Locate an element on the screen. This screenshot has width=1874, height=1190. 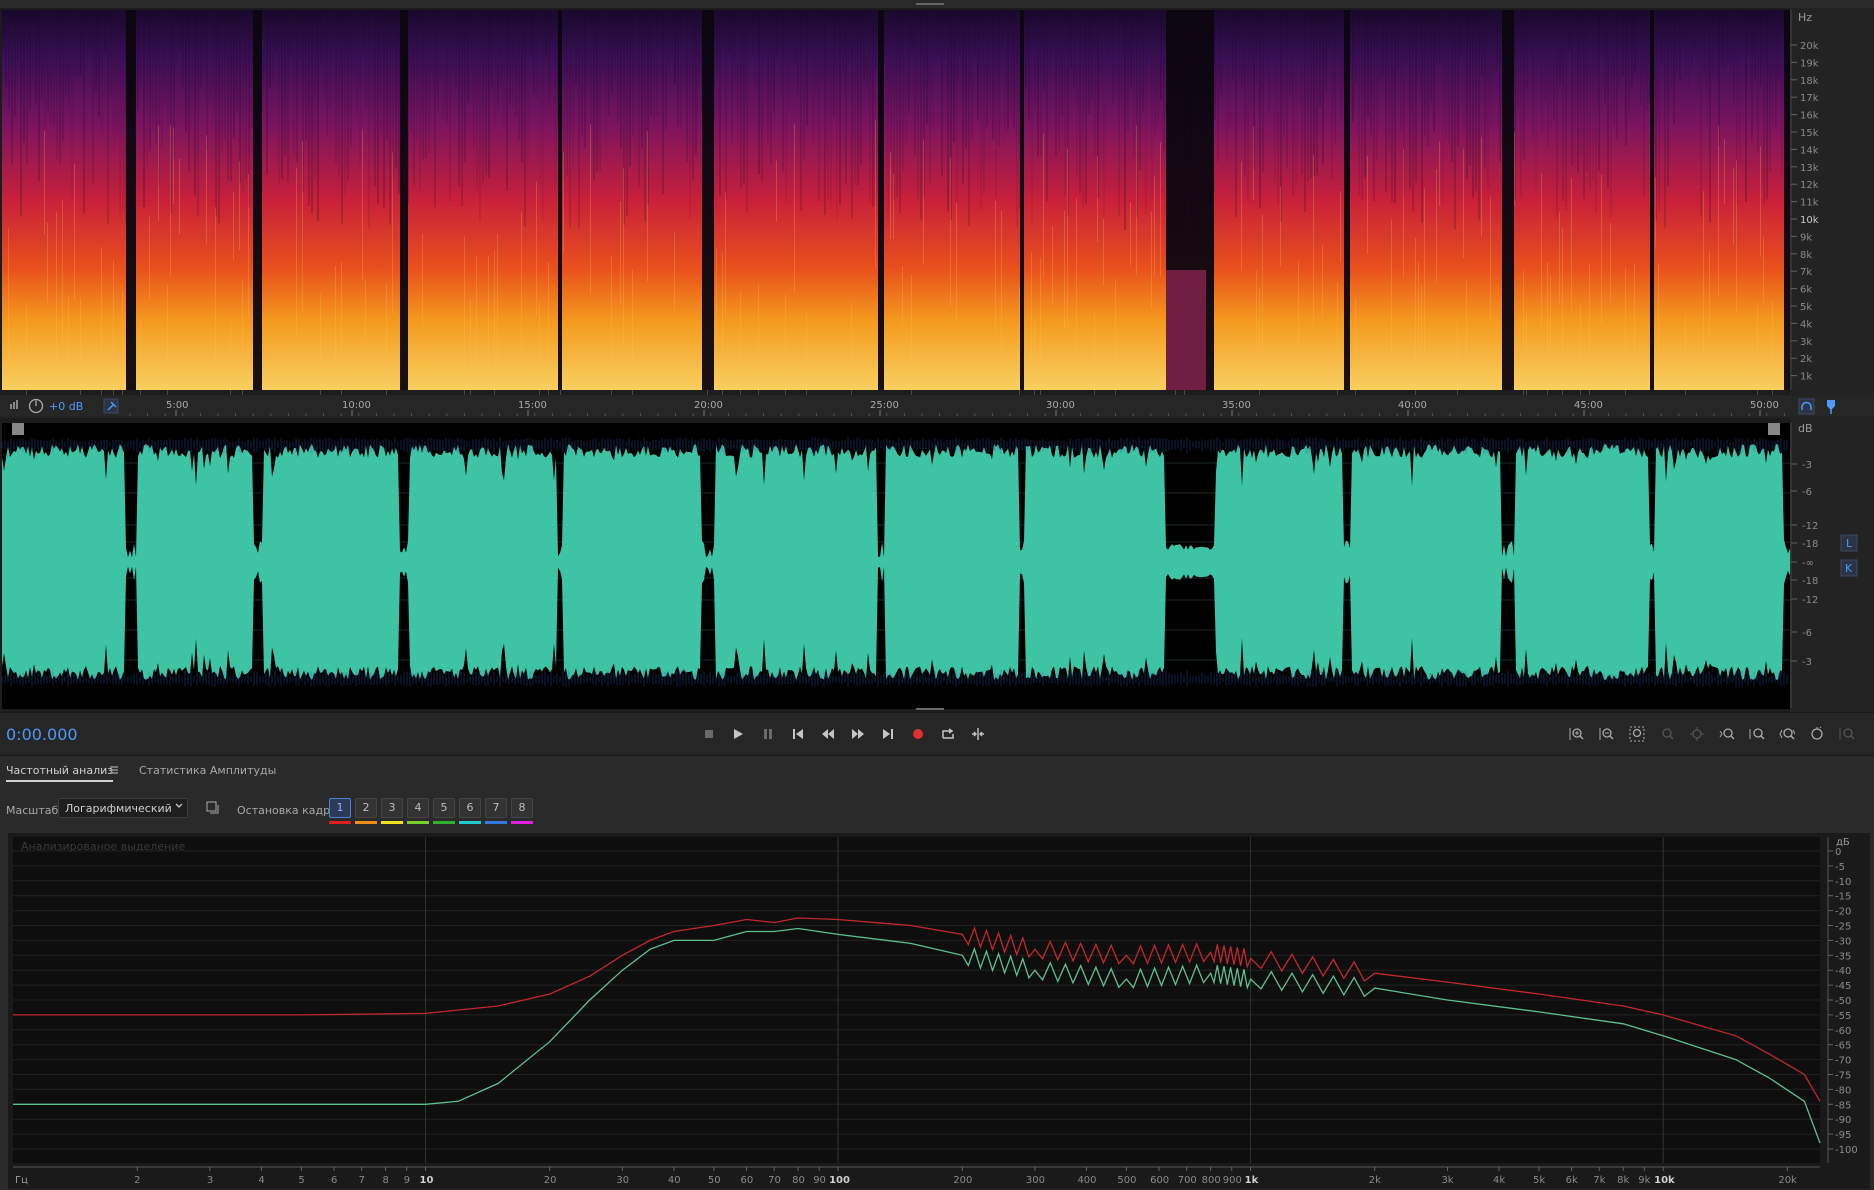
panel-menu-icon is located at coordinates (114, 770).